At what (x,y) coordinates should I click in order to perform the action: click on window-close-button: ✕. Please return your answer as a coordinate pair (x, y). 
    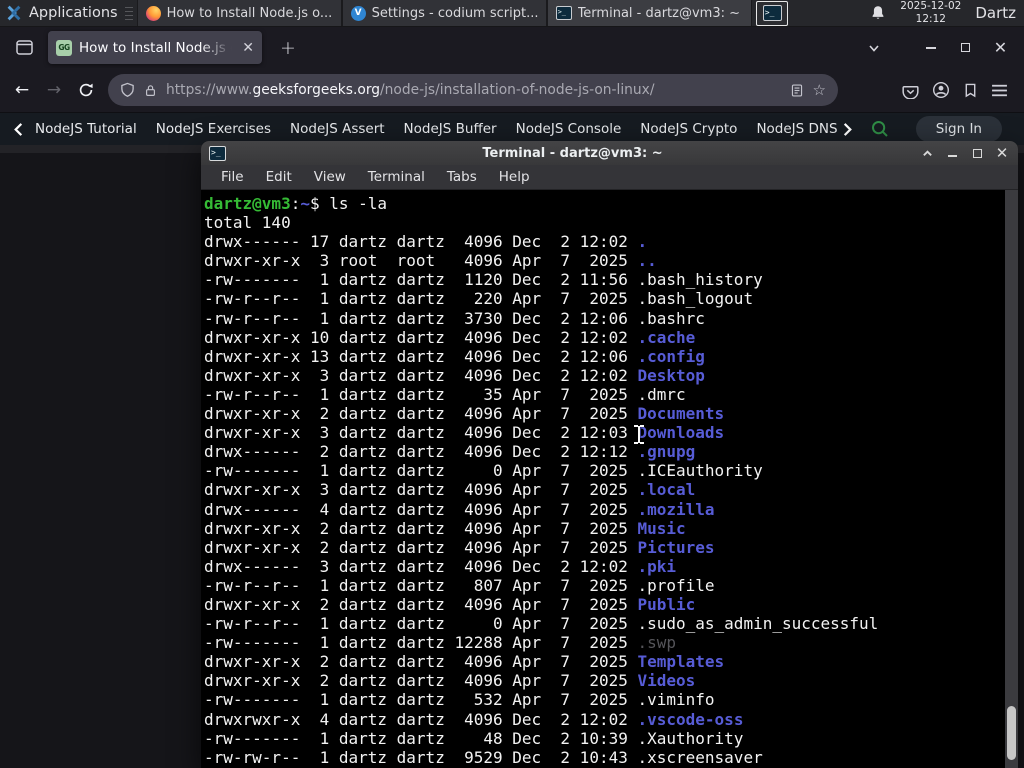
    Looking at the image, I should click on (1000, 48).